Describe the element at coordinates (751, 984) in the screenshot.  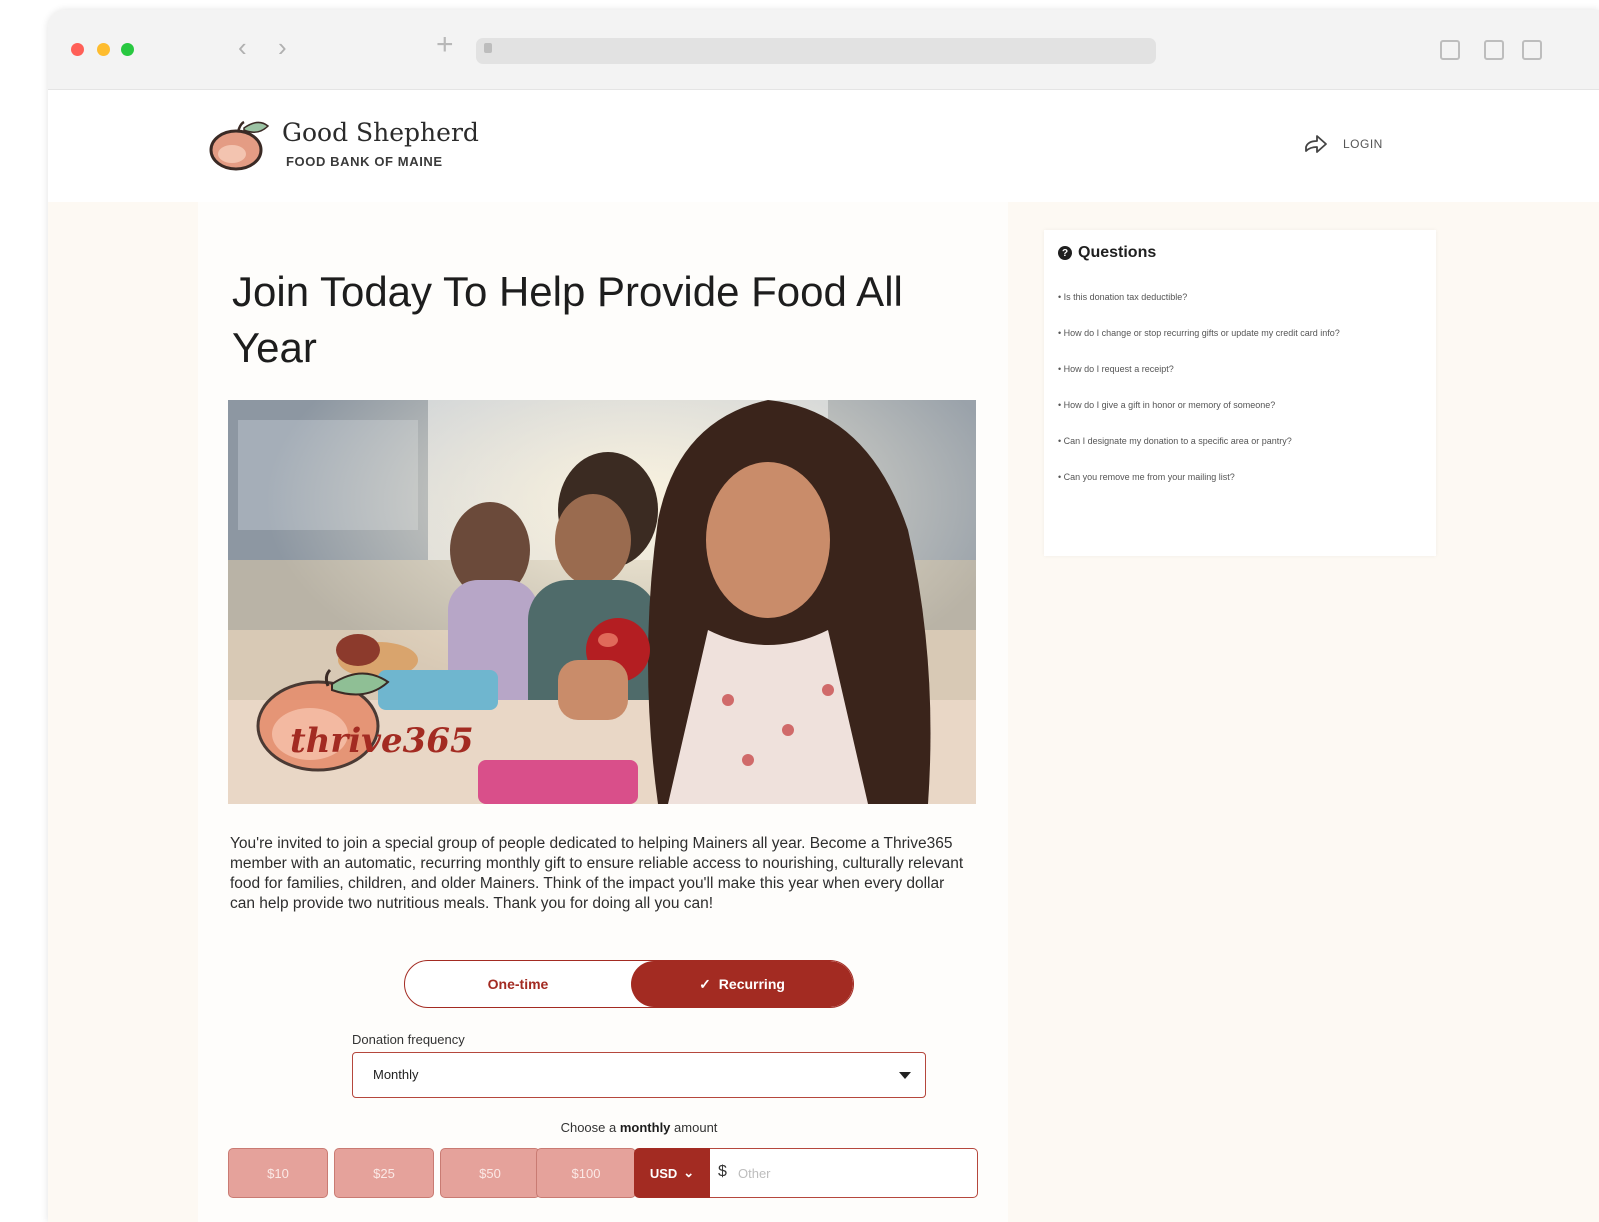
I see `recurring-label: Recurring` at that location.